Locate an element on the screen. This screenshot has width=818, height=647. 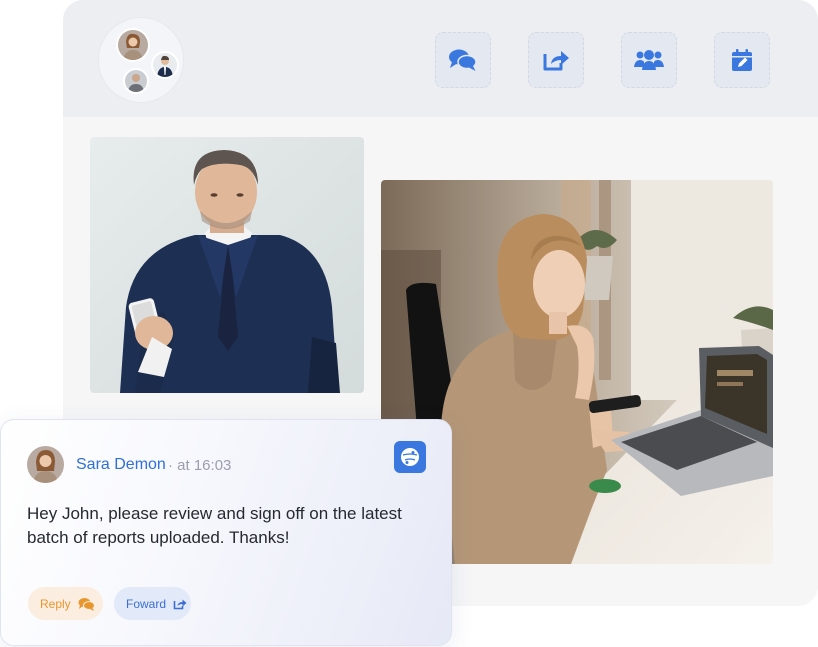
forward-button: Foward is located at coordinates (152, 603).